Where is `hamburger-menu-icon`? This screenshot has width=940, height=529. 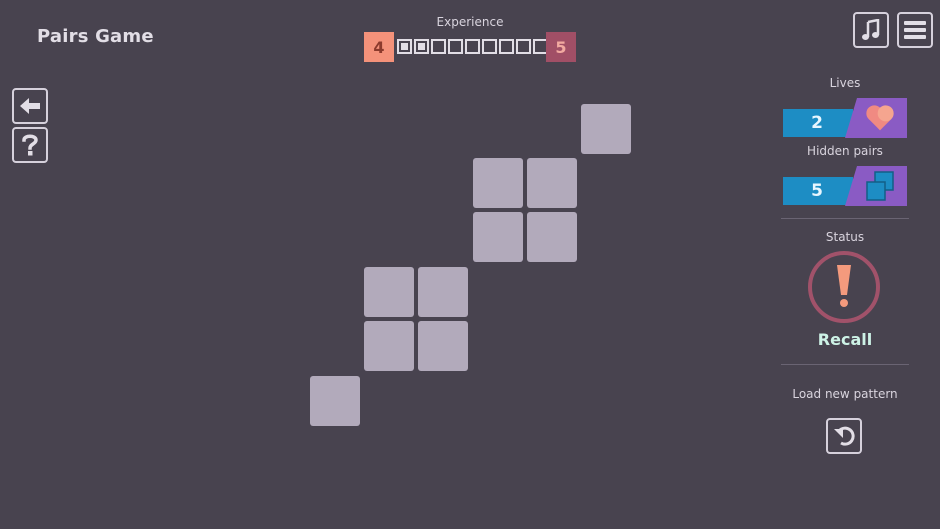
hamburger-menu-icon is located at coordinates (915, 30).